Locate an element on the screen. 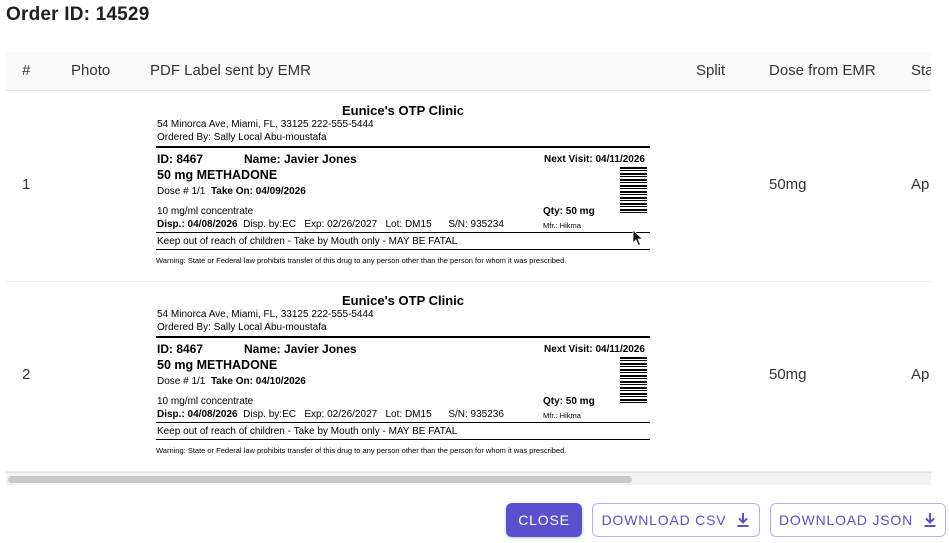  horizontal-scrollbar is located at coordinates (468, 478).